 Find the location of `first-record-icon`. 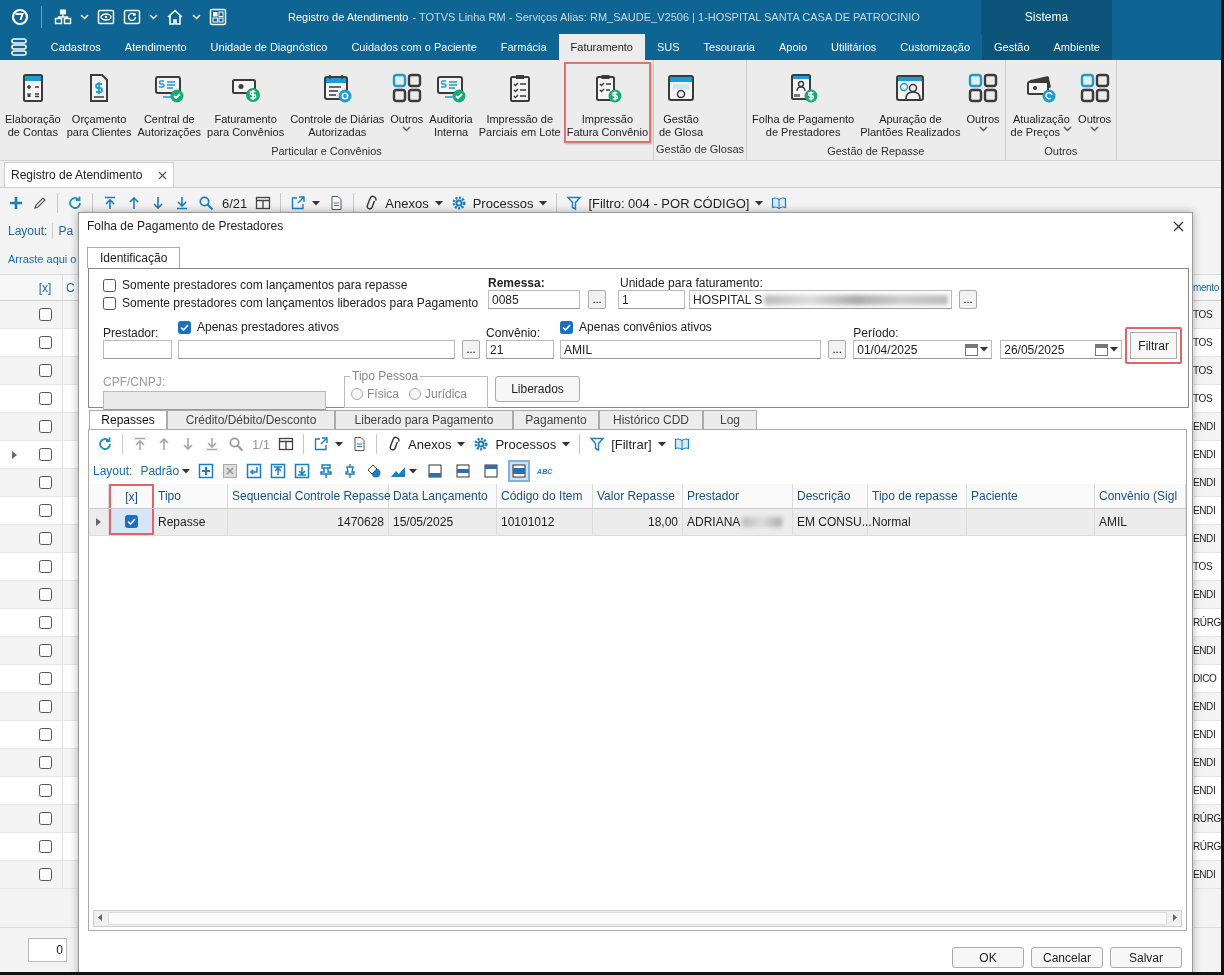

first-record-icon is located at coordinates (110, 203).